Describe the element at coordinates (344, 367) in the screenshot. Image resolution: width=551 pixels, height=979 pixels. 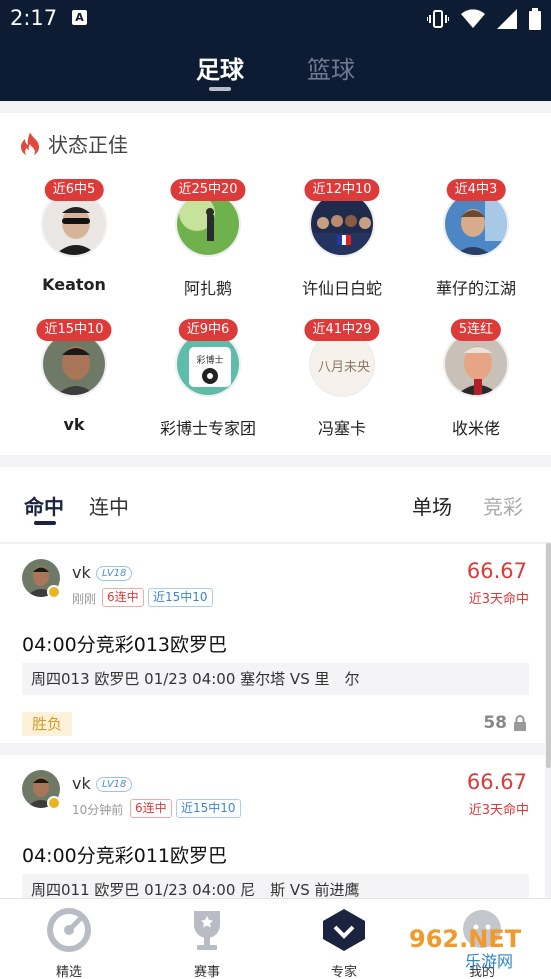
I see `avatar-text: 八月未央` at that location.